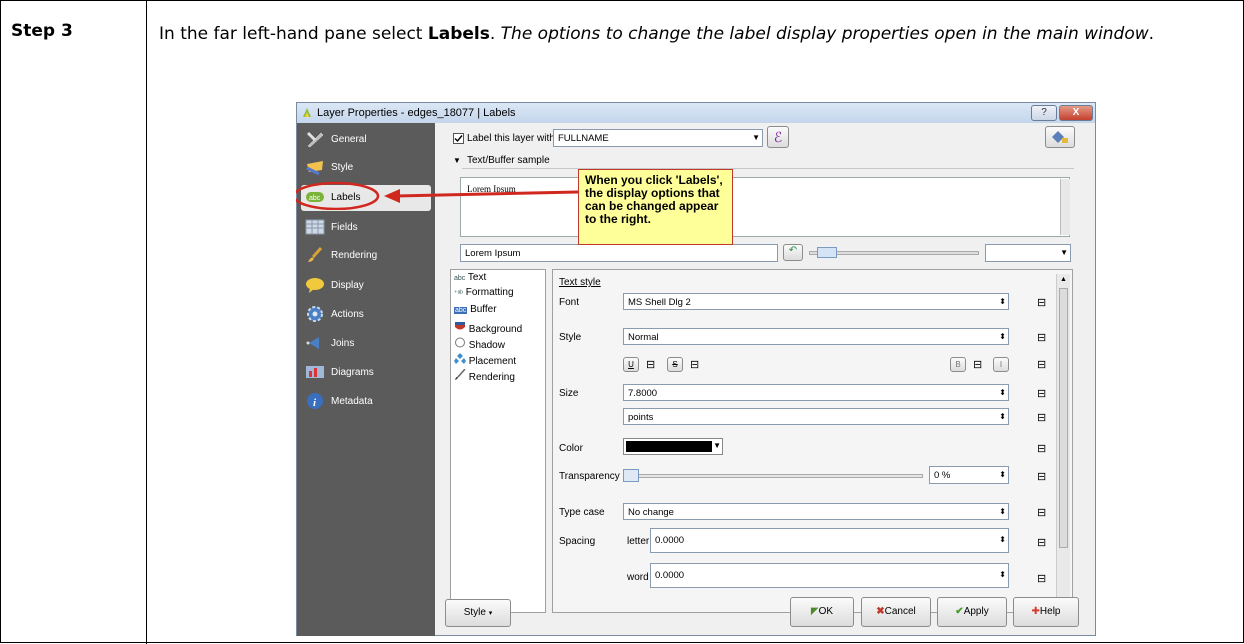 The width and height of the screenshot is (1244, 644). Describe the element at coordinates (1063, 279) in the screenshot. I see `scroll-up-icon: ▲` at that location.